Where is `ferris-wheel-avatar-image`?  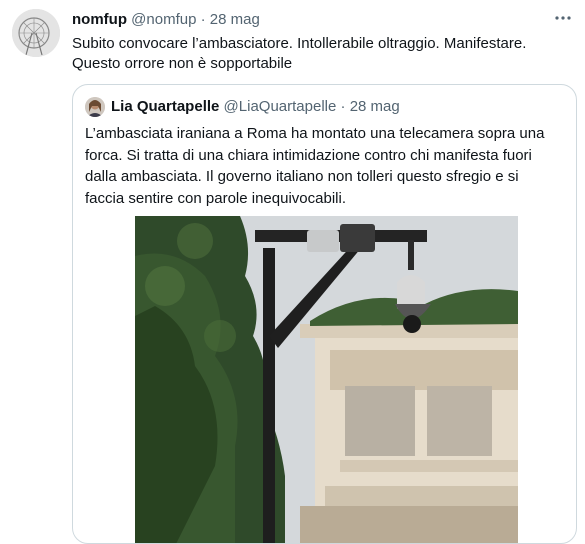
ferris-wheel-avatar-image is located at coordinates (36, 33).